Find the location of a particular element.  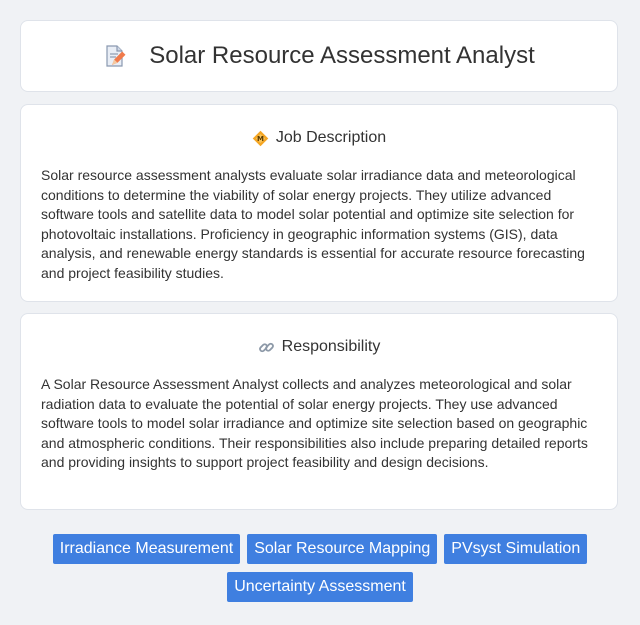

tag-uncertainty-assessment: Uncertainty Assessment is located at coordinates (320, 587).